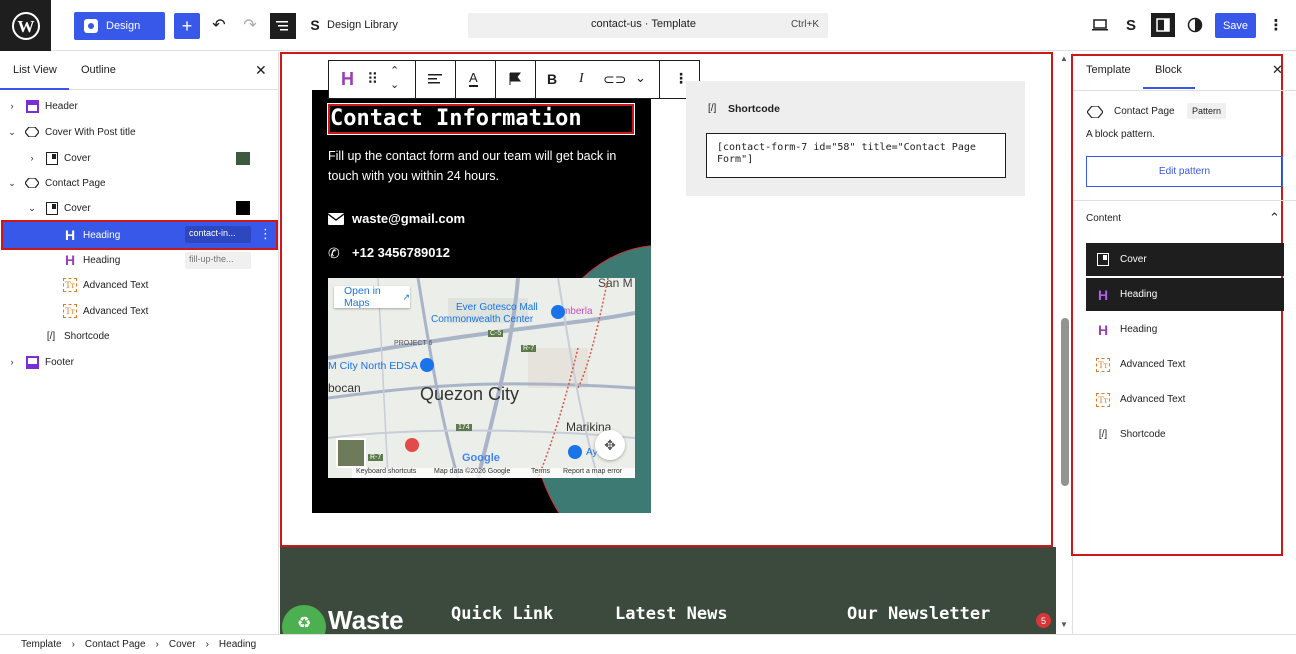 Image resolution: width=1296 pixels, height=654 pixels. What do you see at coordinates (139, 132) in the screenshot?
I see `list-item: ⌄ Cover With Post title` at bounding box center [139, 132].